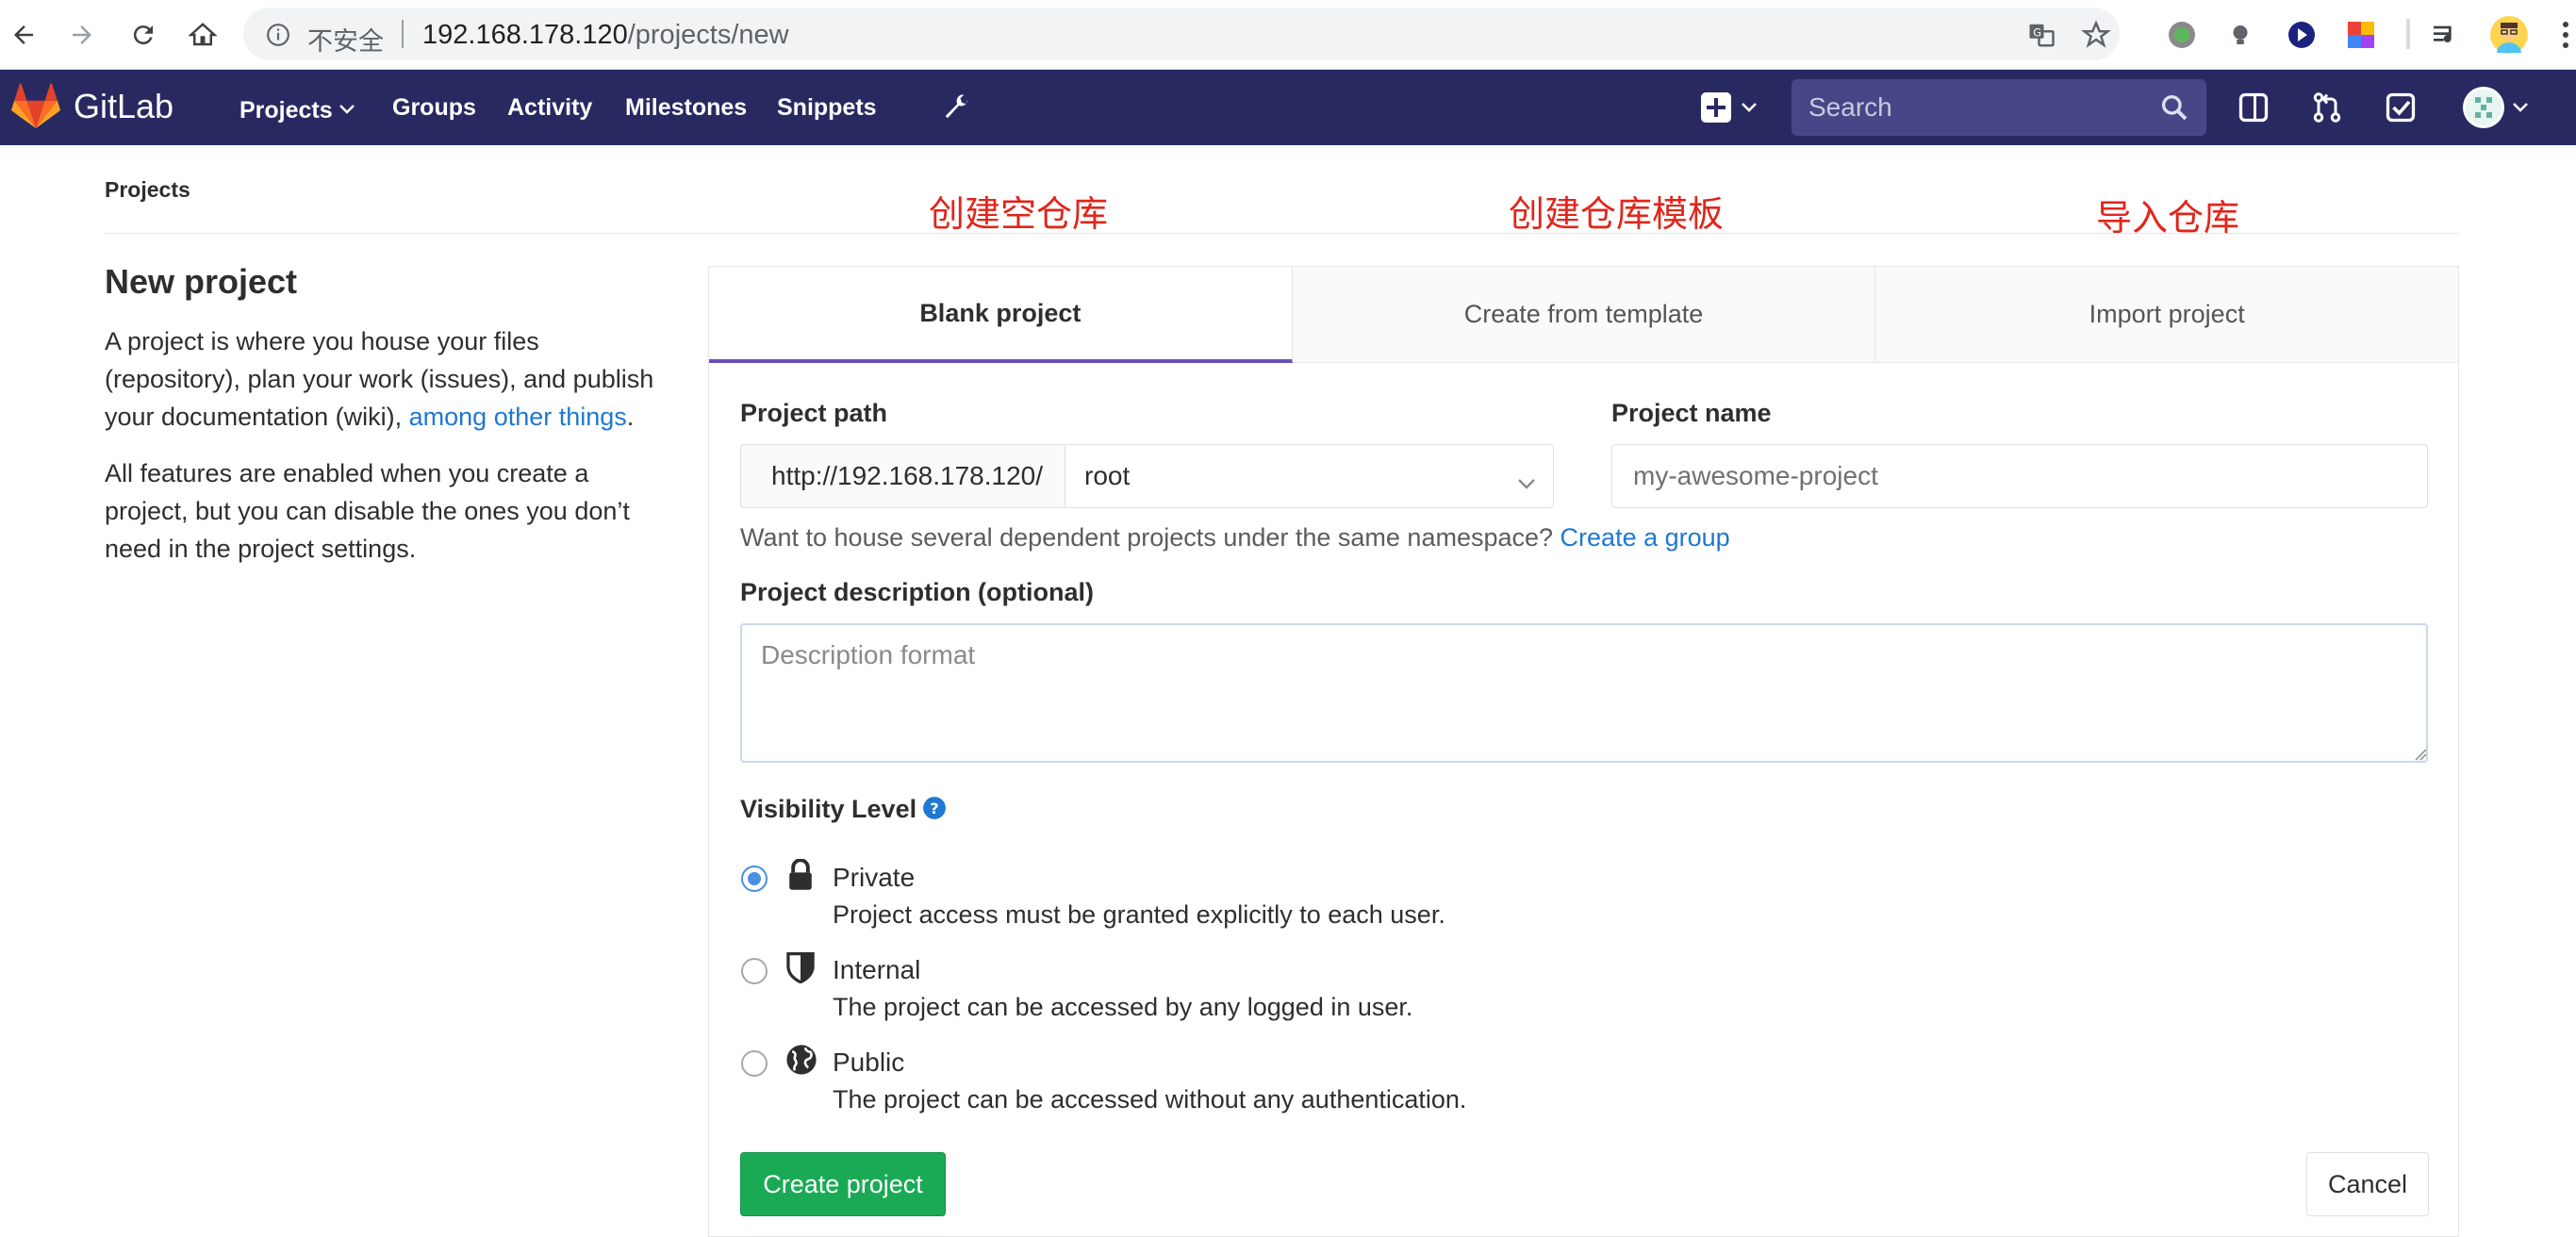  What do you see at coordinates (201, 281) in the screenshot?
I see `page-title: New project` at bounding box center [201, 281].